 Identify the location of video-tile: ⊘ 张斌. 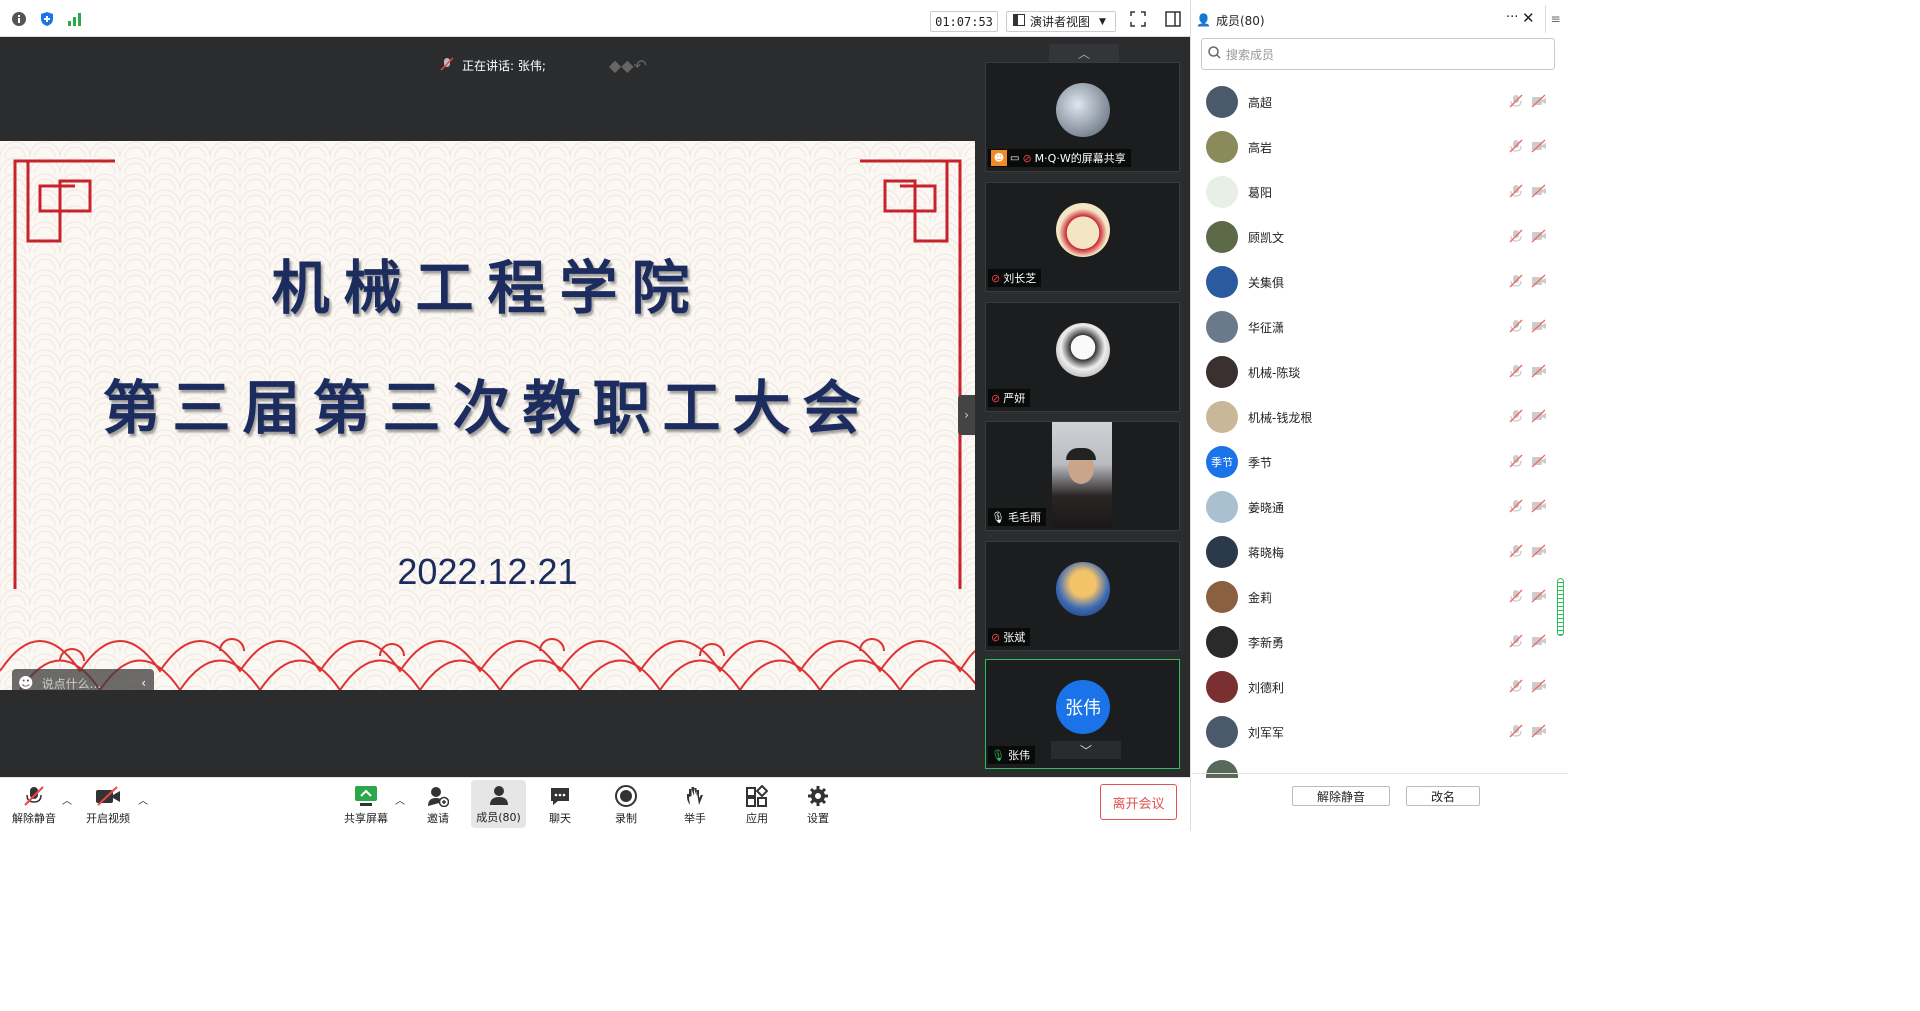
(1082, 596).